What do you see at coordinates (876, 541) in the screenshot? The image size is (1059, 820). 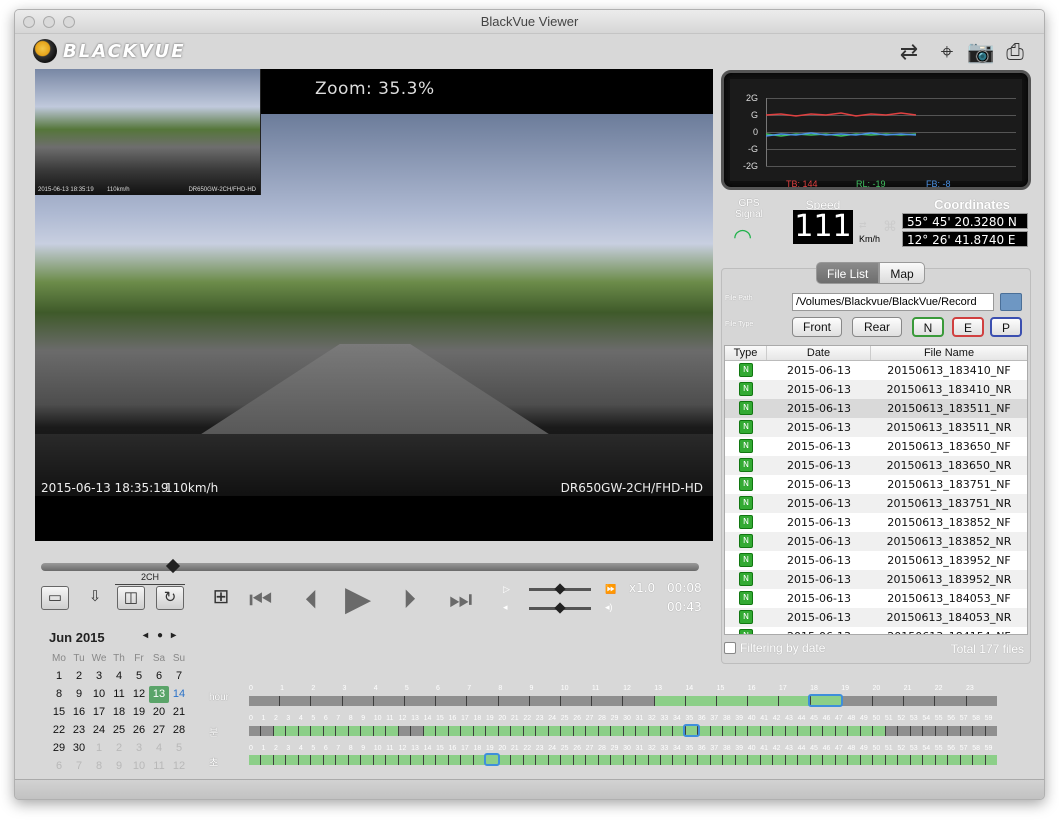 I see `file-list-row: N 2015-06-13 20150613_183852_NR` at bounding box center [876, 541].